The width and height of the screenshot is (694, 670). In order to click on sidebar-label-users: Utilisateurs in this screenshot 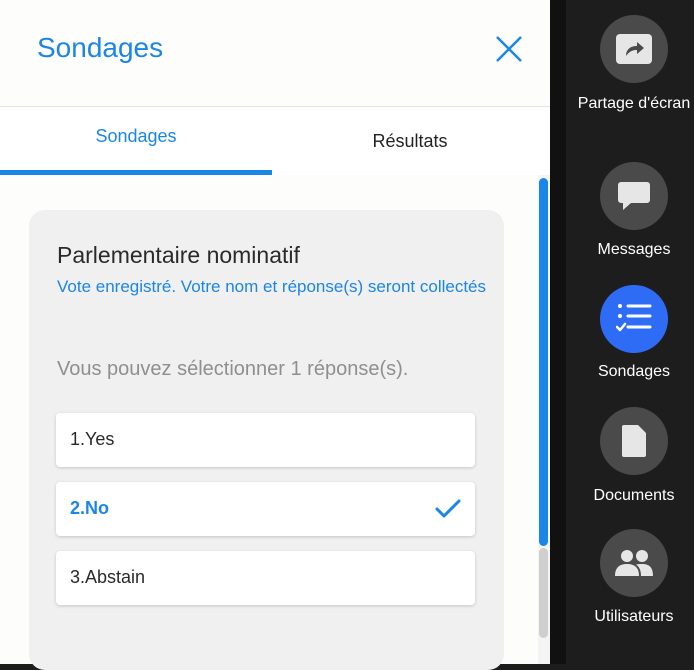, I will do `click(634, 616)`.